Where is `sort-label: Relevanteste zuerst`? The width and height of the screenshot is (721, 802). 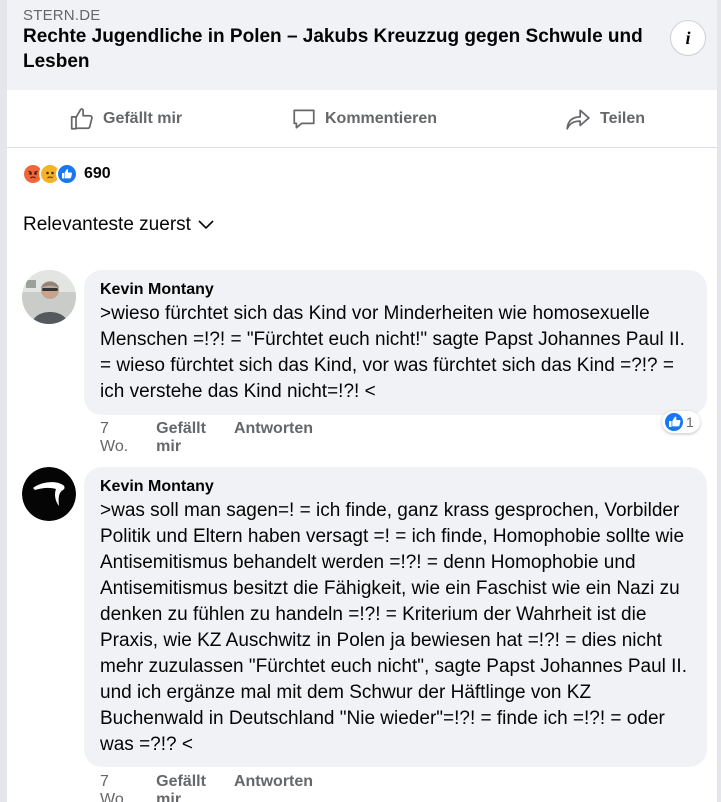 sort-label: Relevanteste zuerst is located at coordinates (107, 224).